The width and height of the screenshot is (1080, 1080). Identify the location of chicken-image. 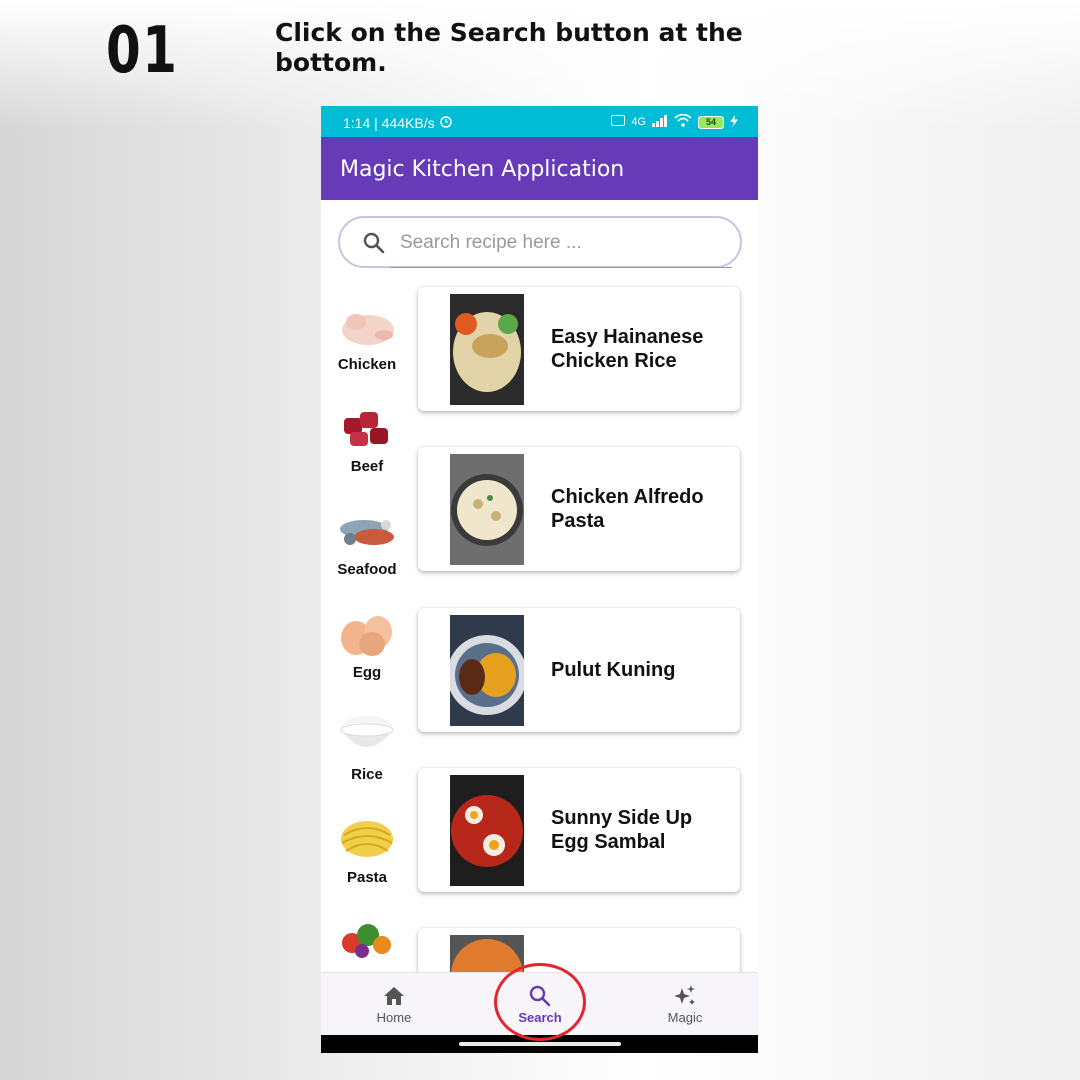
(367, 326).